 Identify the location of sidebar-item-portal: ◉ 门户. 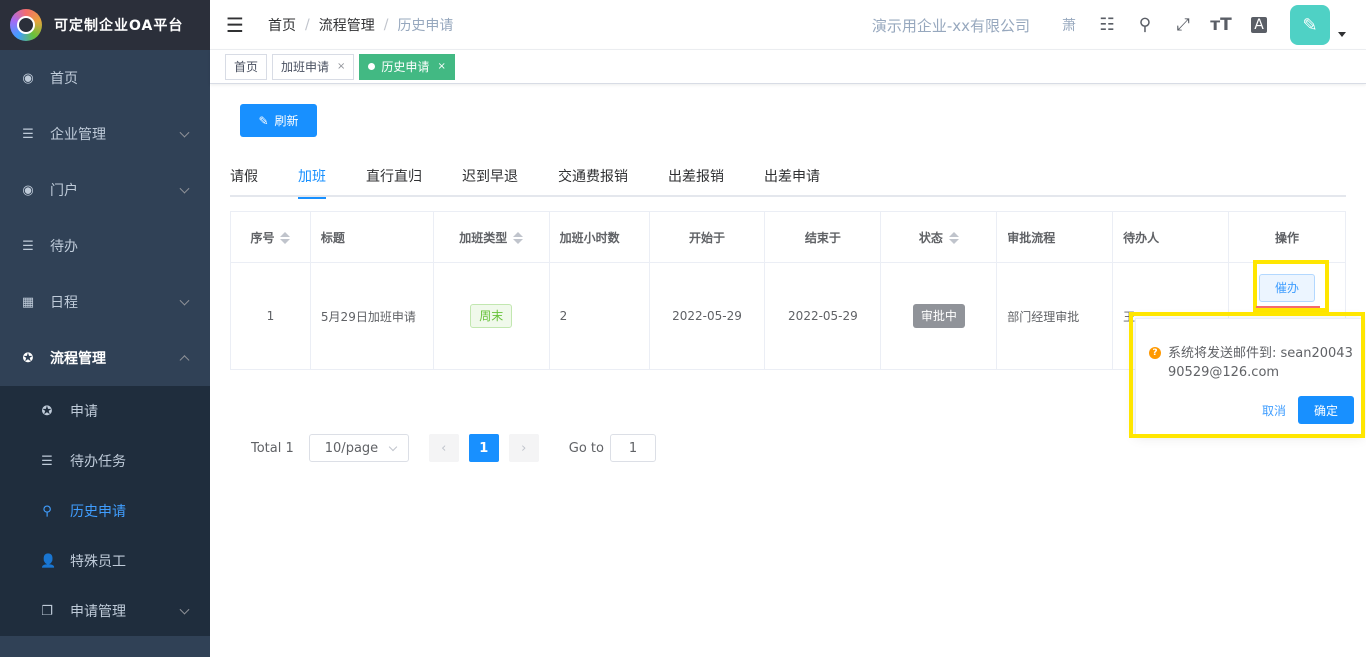
(105, 190).